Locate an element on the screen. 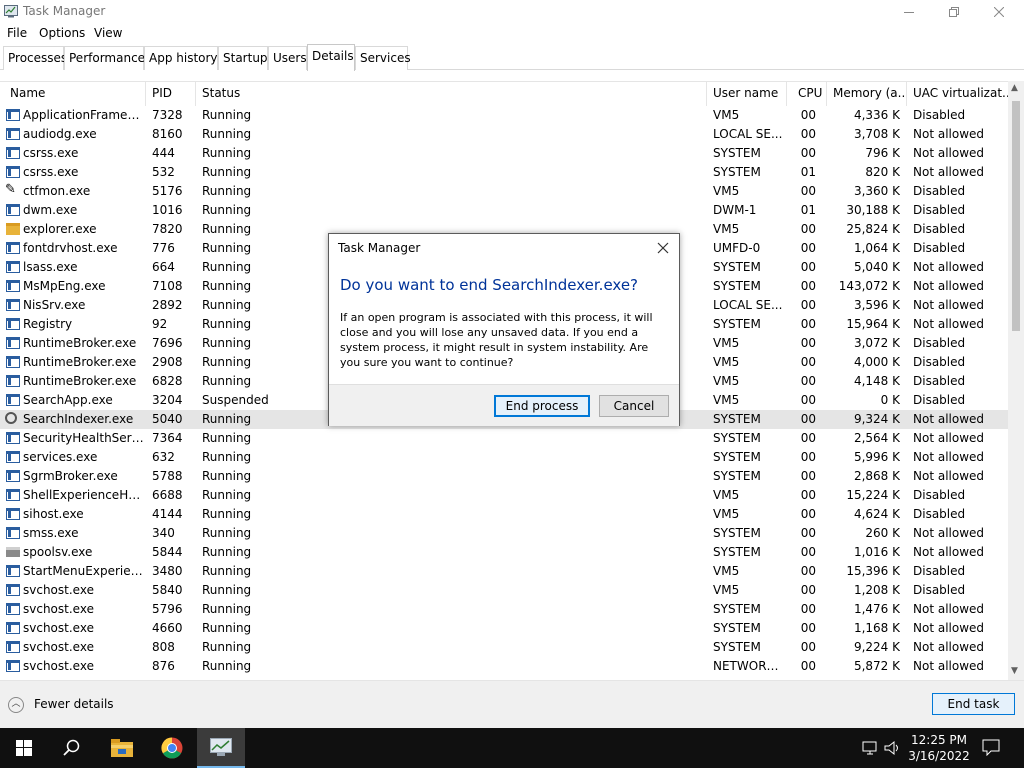 This screenshot has width=1024, height=768. process-pid: 7108 is located at coordinates (167, 286).